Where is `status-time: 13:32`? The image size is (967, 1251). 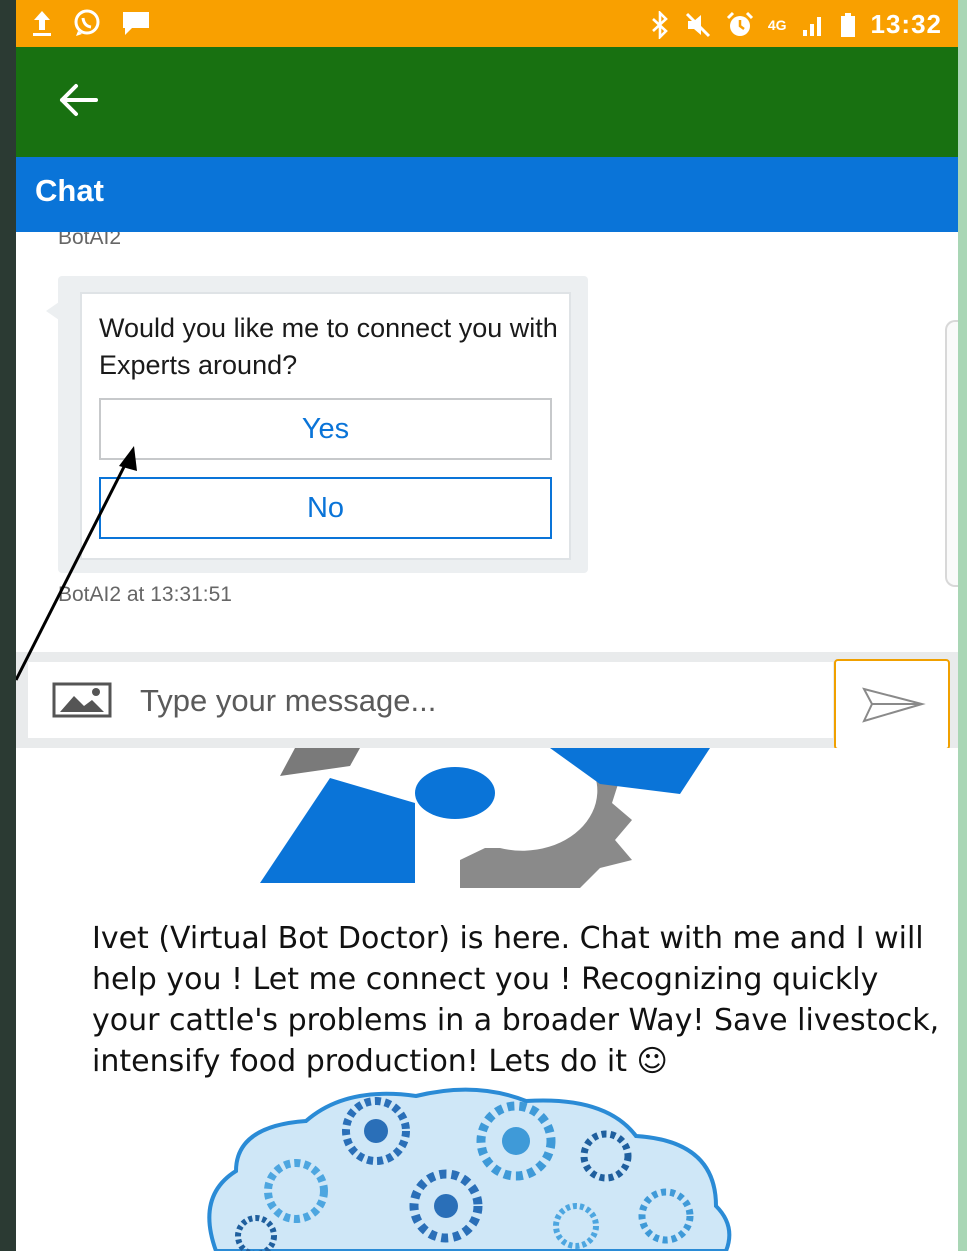
status-time: 13:32 is located at coordinates (906, 24).